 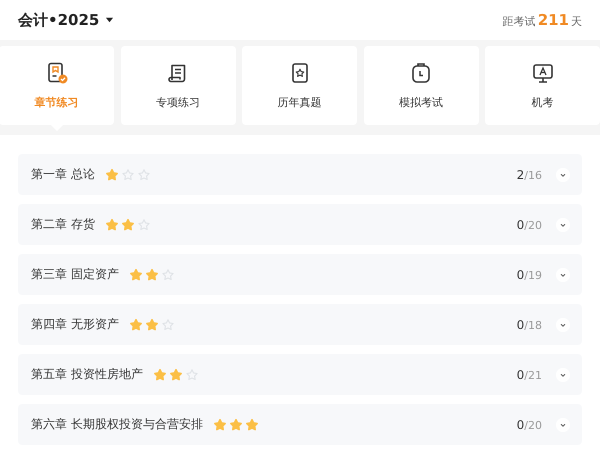 I want to click on chapter-title: 第一章 总论, so click(x=63, y=174).